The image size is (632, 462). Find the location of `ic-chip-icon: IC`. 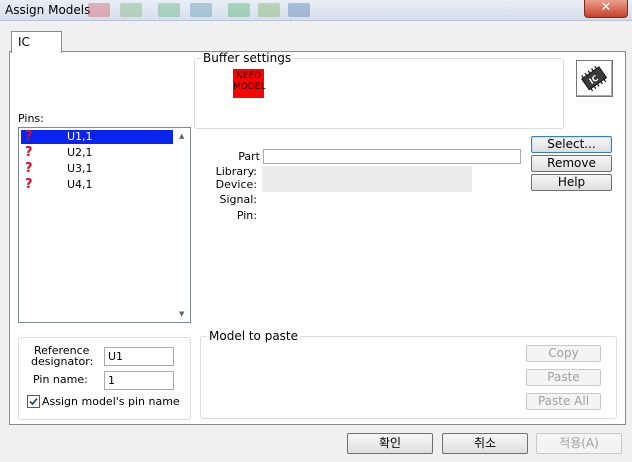

ic-chip-icon: IC is located at coordinates (594, 78).